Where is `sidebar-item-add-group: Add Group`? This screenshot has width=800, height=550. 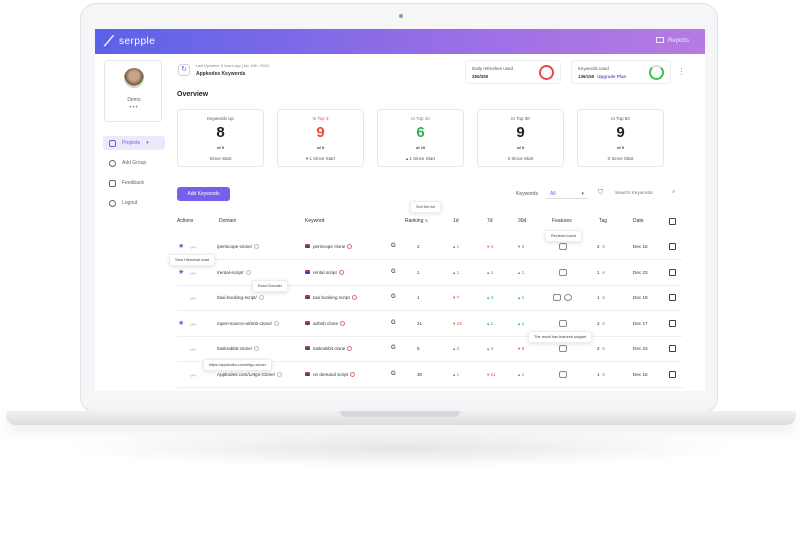 sidebar-item-add-group: Add Group is located at coordinates (134, 163).